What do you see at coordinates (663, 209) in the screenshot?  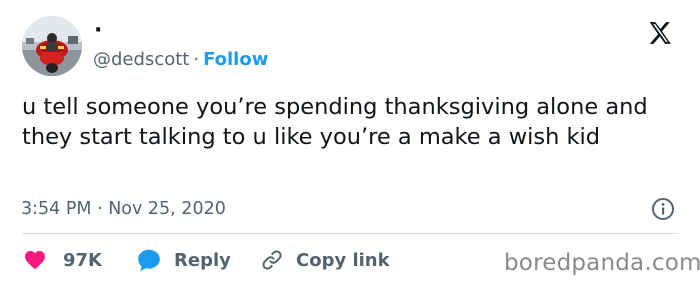 I see `info-icon` at bounding box center [663, 209].